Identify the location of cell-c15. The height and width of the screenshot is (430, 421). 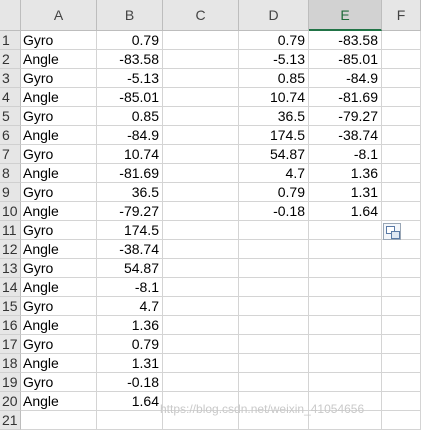
(201, 306).